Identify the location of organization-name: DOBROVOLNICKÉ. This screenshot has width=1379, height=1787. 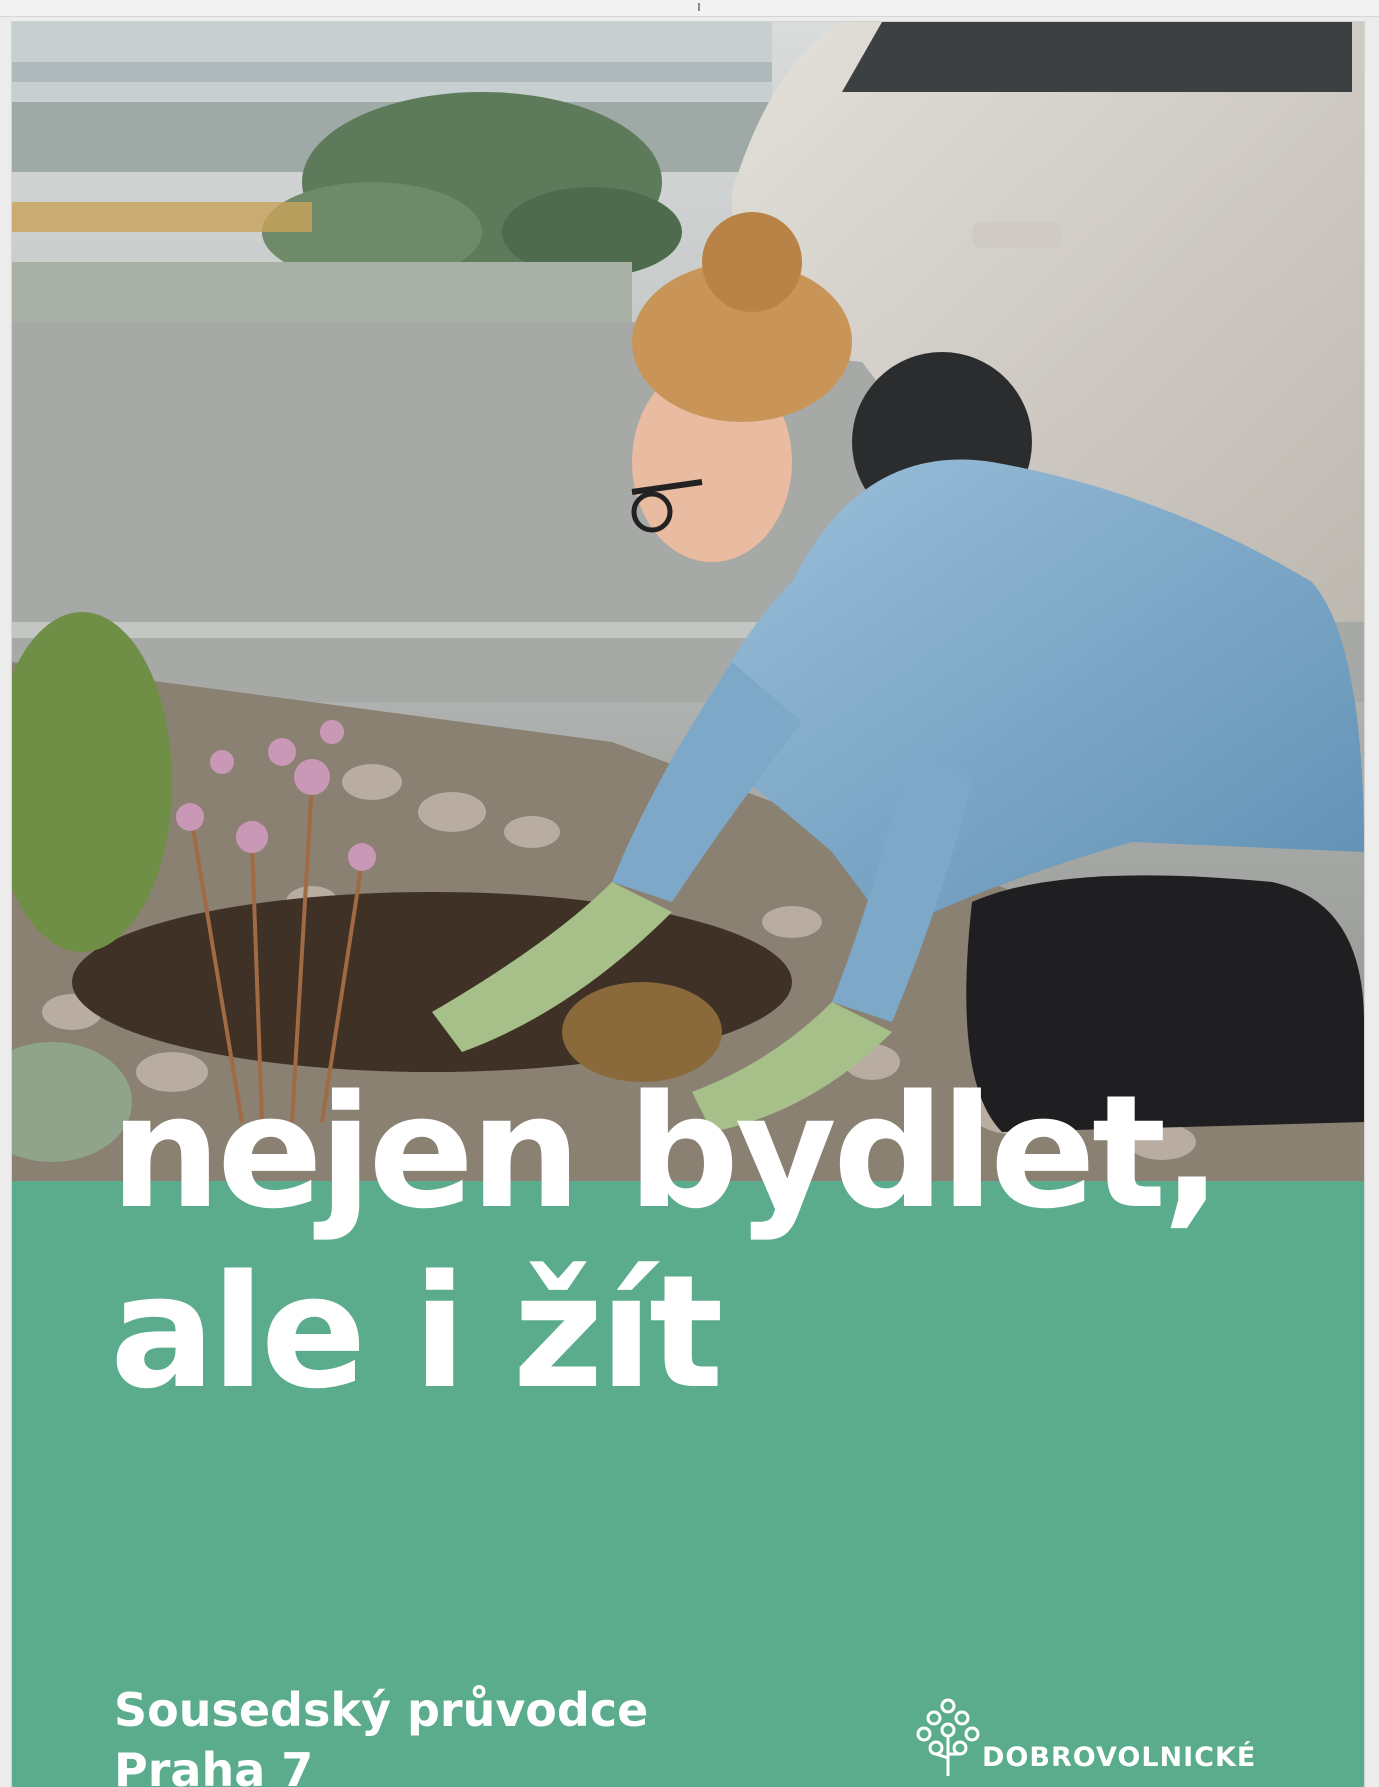
(1119, 1757).